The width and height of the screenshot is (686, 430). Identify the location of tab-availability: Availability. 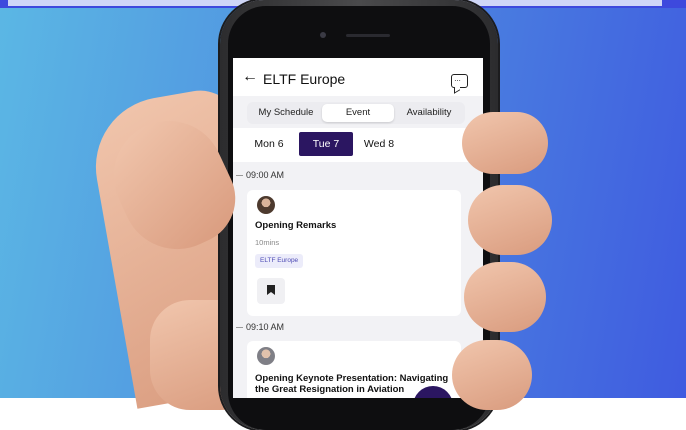
(429, 113).